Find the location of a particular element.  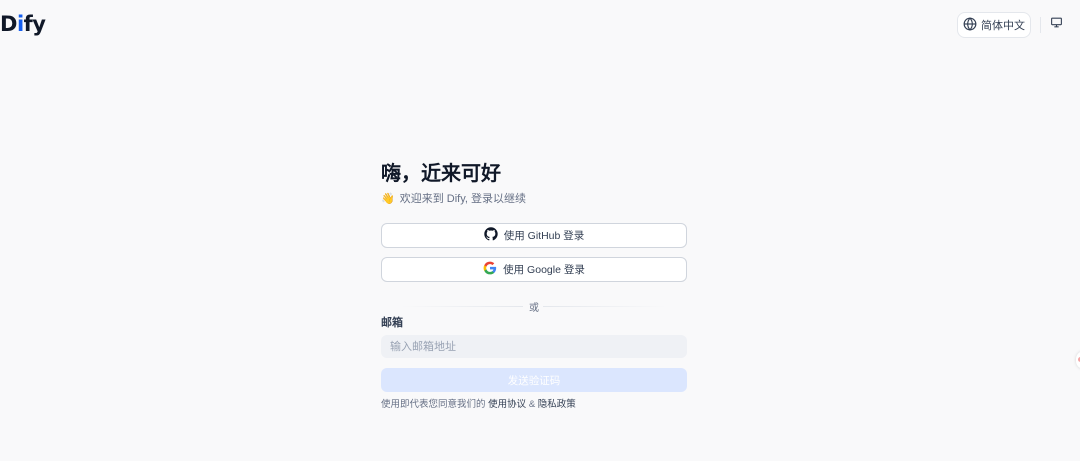

google-login-button: 使用 Google 登录 is located at coordinates (534, 269).